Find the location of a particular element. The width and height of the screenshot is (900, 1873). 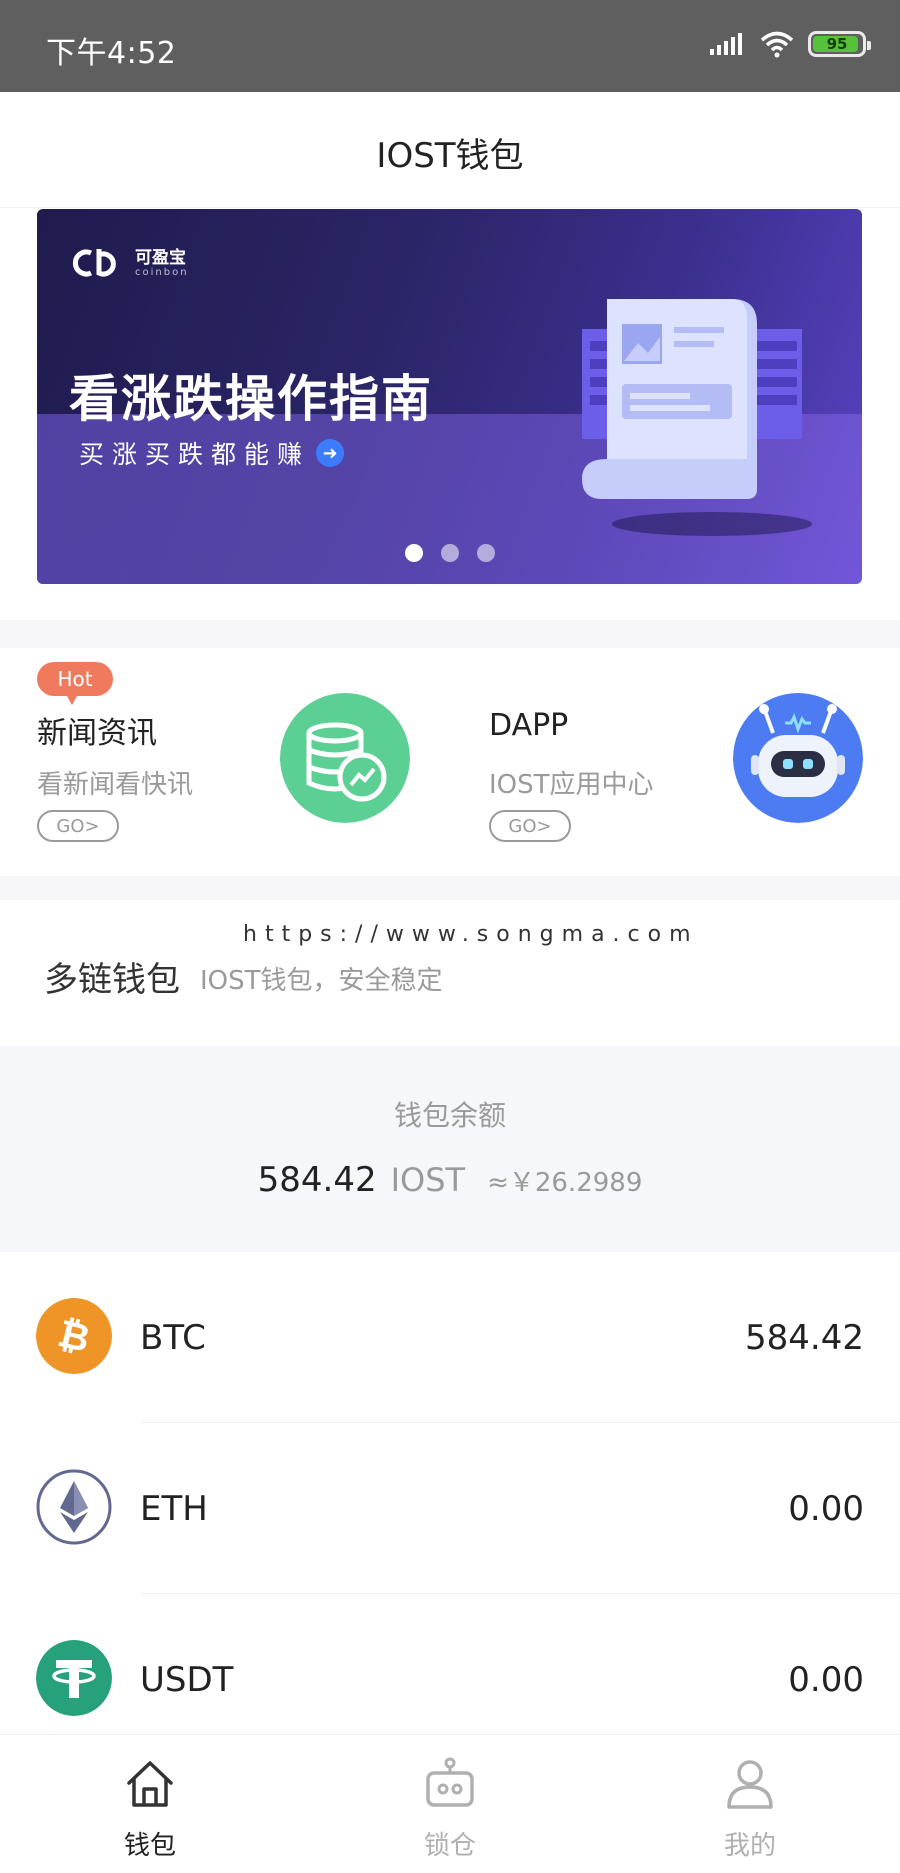

robot-icon is located at coordinates (798, 758).